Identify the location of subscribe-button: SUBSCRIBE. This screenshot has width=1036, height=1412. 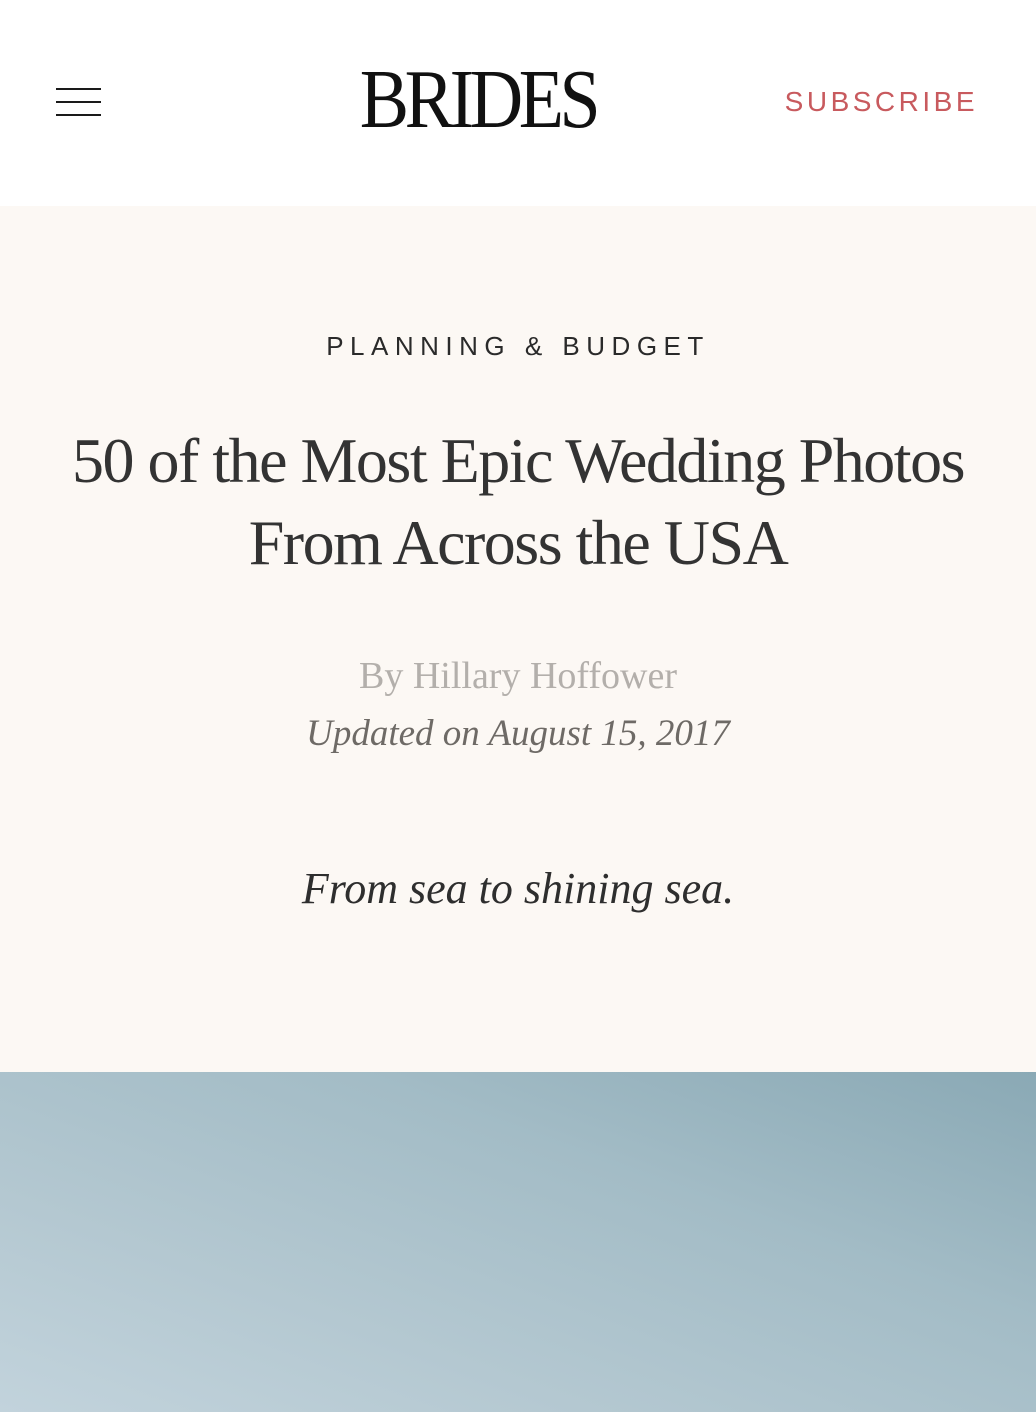
(881, 102).